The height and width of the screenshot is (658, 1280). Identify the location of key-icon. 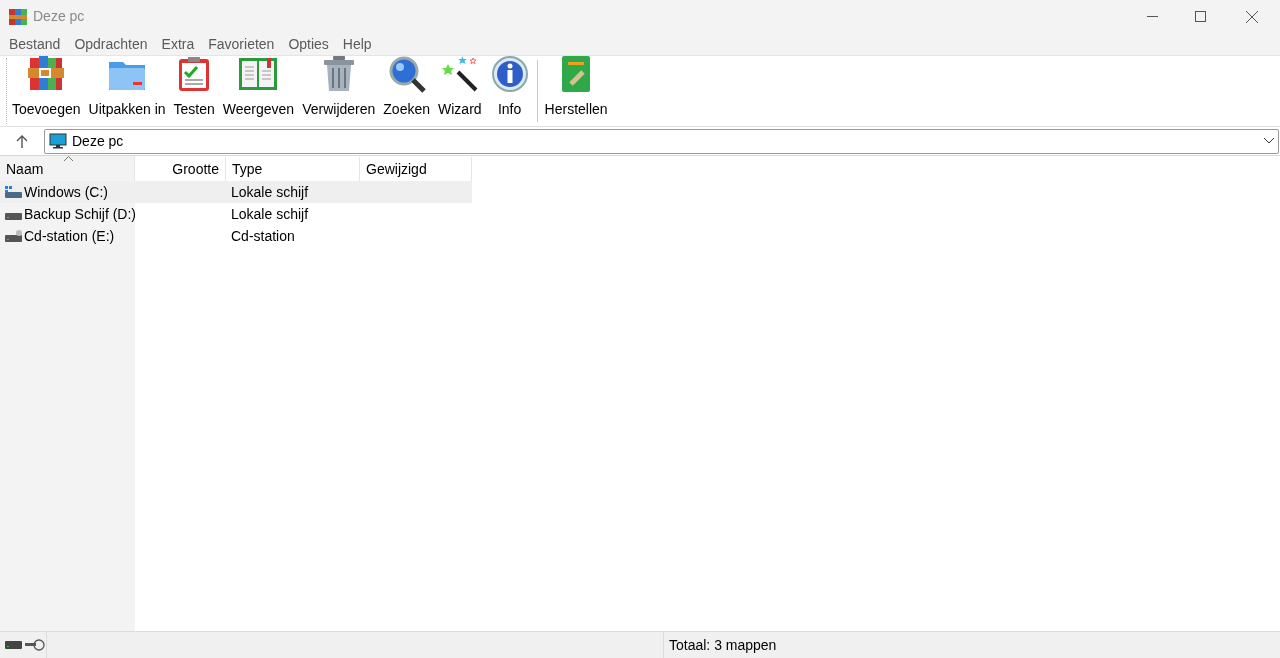
(35, 645).